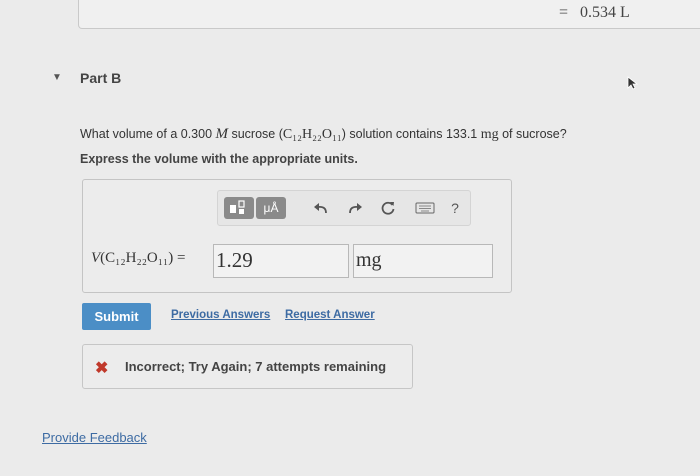 The height and width of the screenshot is (476, 700). I want to click on previous-answers-link: Previous Answers, so click(220, 315).